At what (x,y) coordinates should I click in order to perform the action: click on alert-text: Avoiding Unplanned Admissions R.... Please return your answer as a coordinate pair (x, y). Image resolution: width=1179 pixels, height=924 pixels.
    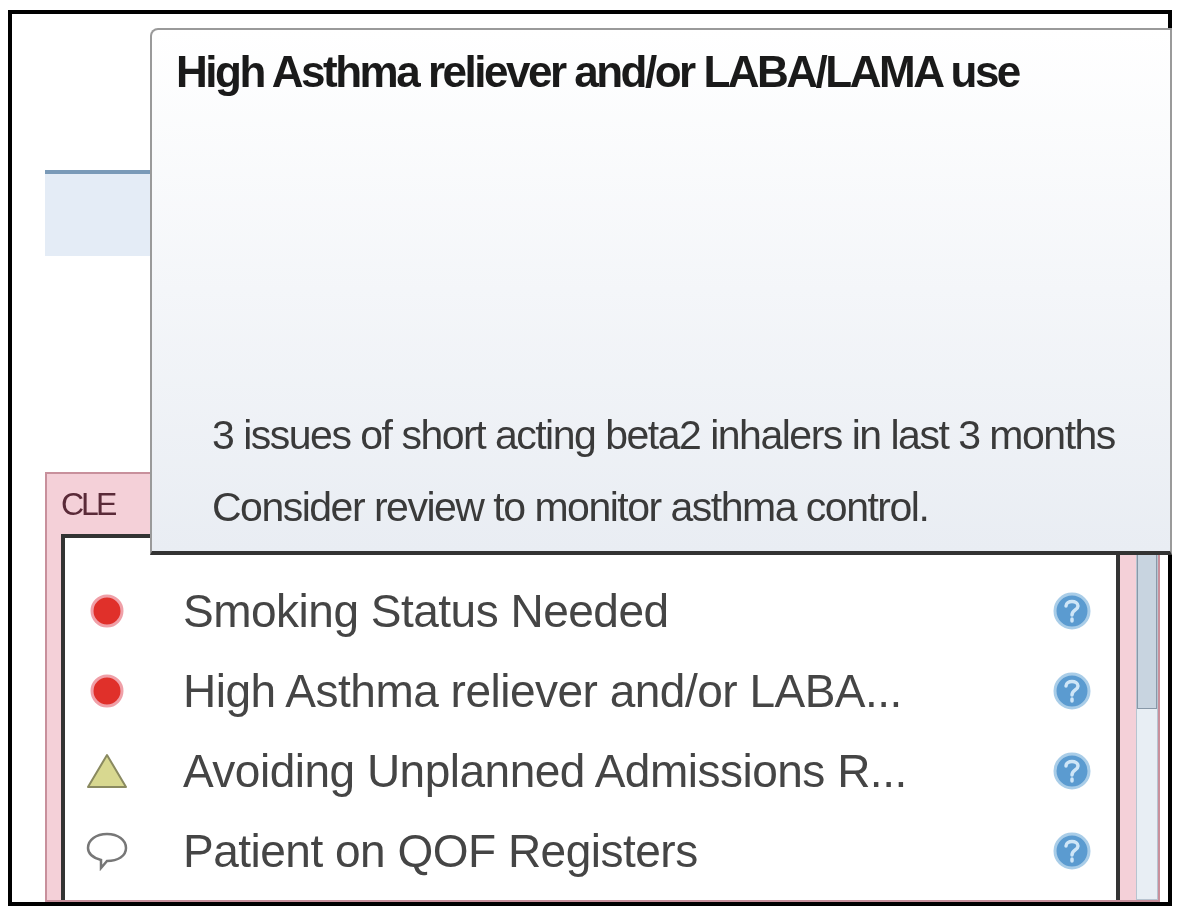
    Looking at the image, I should click on (618, 771).